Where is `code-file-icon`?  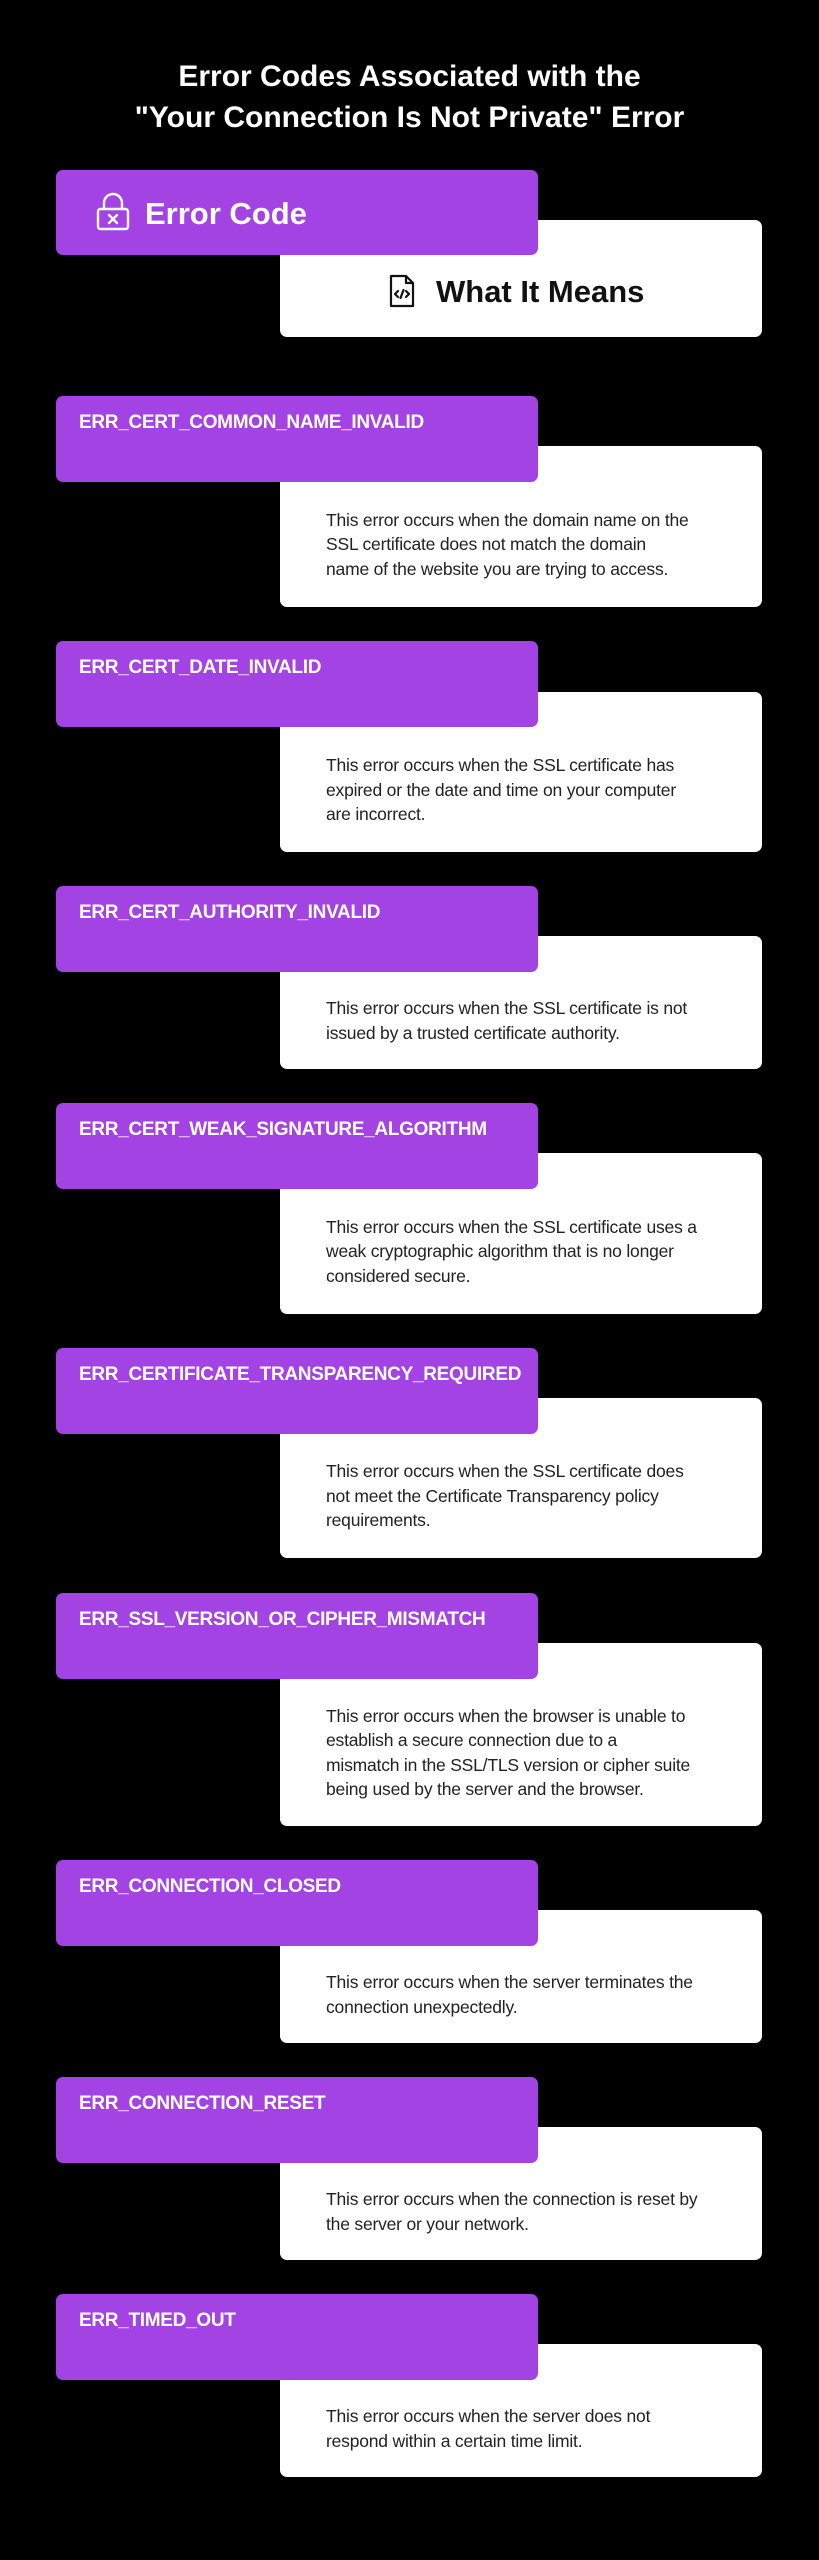 code-file-icon is located at coordinates (402, 291).